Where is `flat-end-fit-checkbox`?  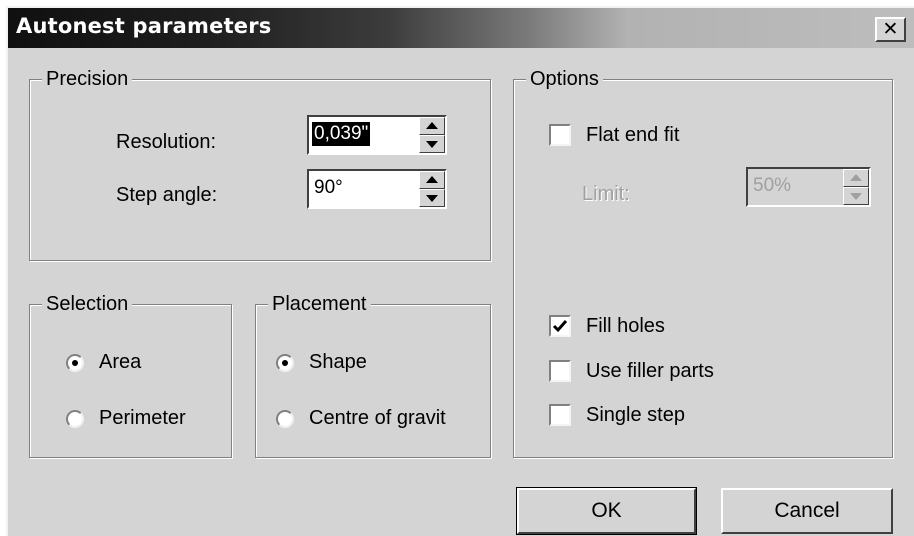
flat-end-fit-checkbox is located at coordinates (560, 135).